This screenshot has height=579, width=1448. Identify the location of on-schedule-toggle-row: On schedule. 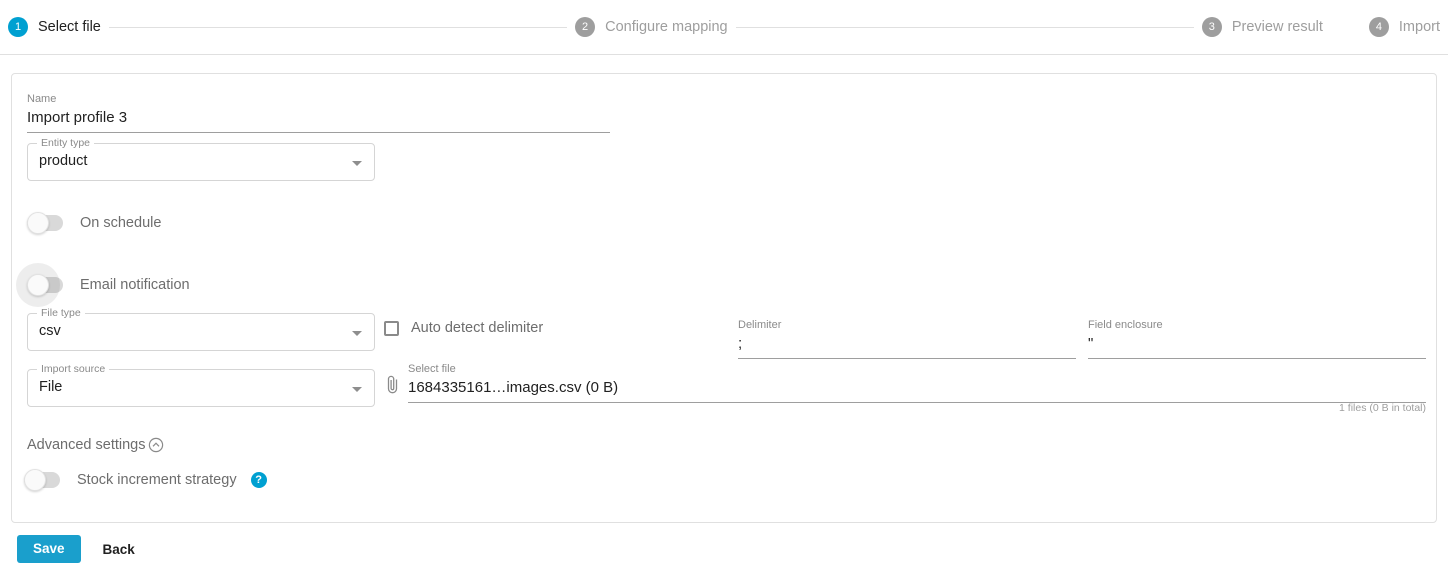
(94, 223).